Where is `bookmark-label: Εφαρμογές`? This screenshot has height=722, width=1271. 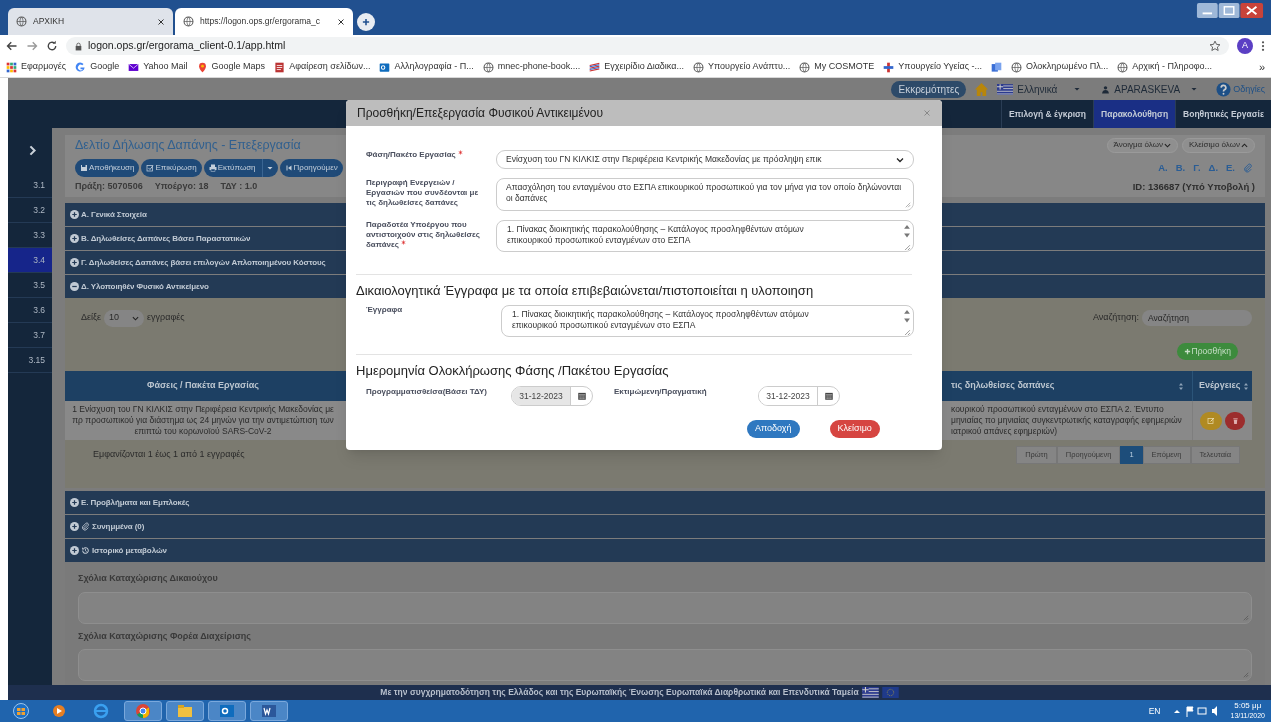
bookmark-label: Εφαρμογές is located at coordinates (44, 67).